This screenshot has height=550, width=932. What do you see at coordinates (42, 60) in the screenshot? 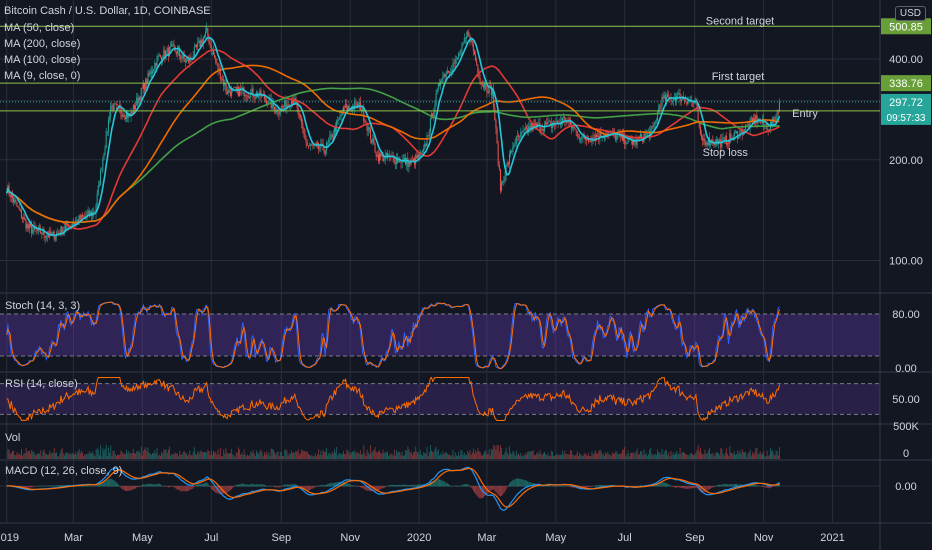
I see `indicator-ma100: MA (100, close)` at bounding box center [42, 60].